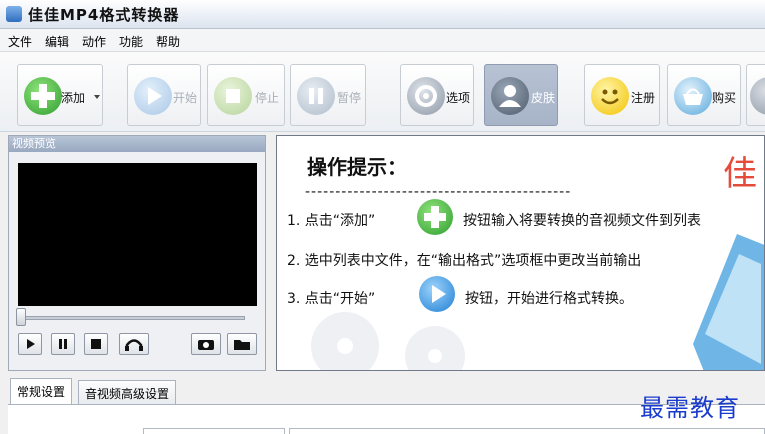  I want to click on register-button: 注册, so click(622, 95).